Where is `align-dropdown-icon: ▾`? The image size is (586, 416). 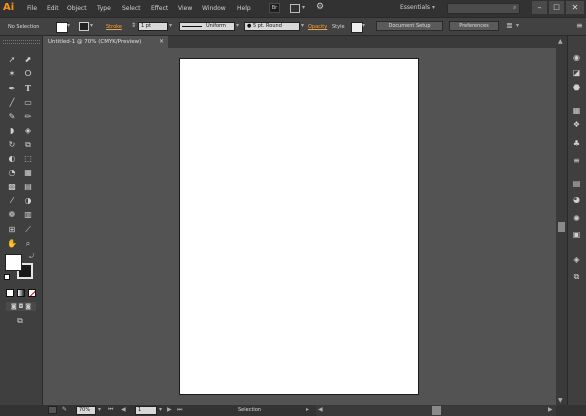
align-dropdown-icon: ▾ is located at coordinates (517, 25).